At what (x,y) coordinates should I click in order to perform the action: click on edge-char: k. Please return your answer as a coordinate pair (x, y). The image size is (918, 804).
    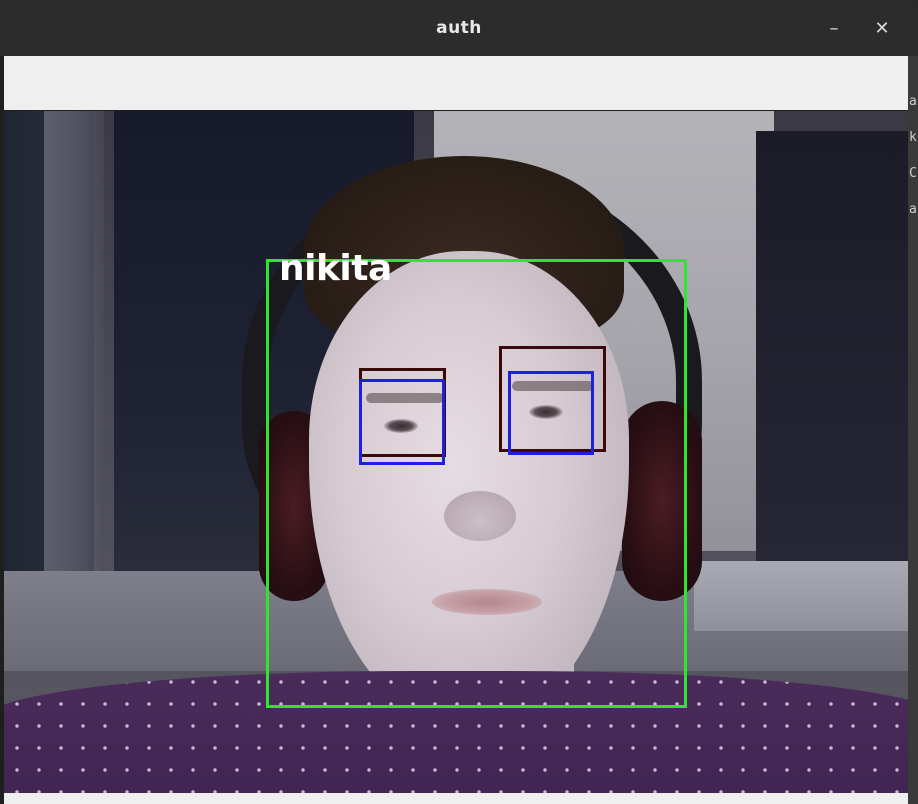
    Looking at the image, I should click on (913, 137).